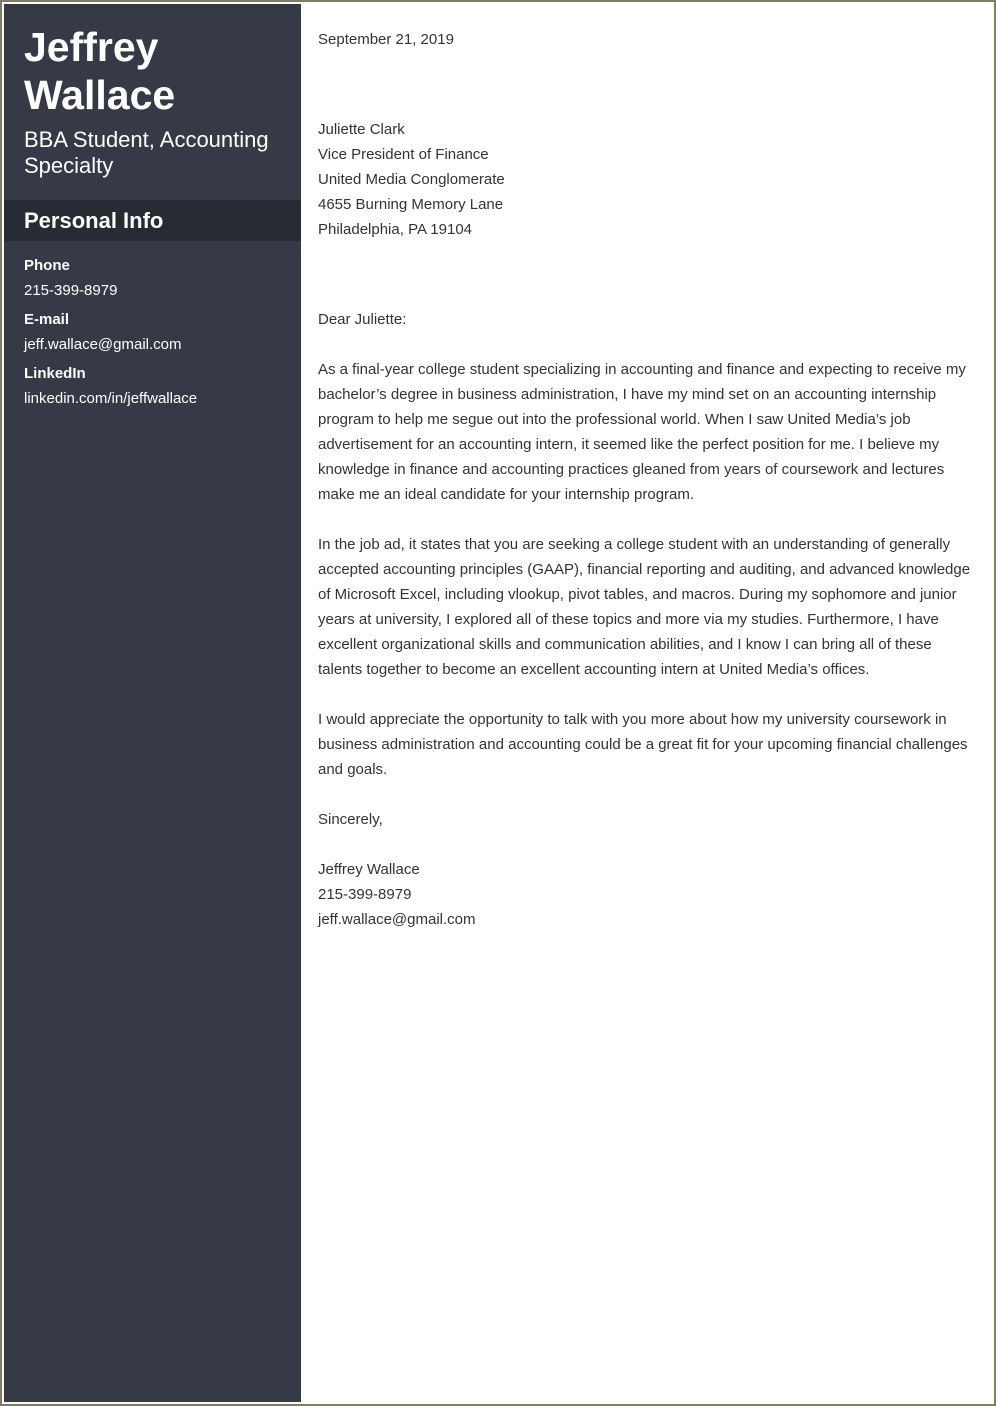  I want to click on closing: Sincerely,, so click(350, 819).